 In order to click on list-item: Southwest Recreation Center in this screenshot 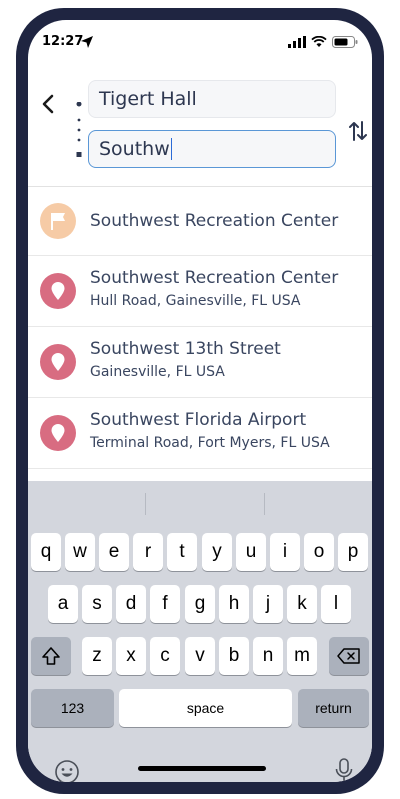, I will do `click(200, 221)`.